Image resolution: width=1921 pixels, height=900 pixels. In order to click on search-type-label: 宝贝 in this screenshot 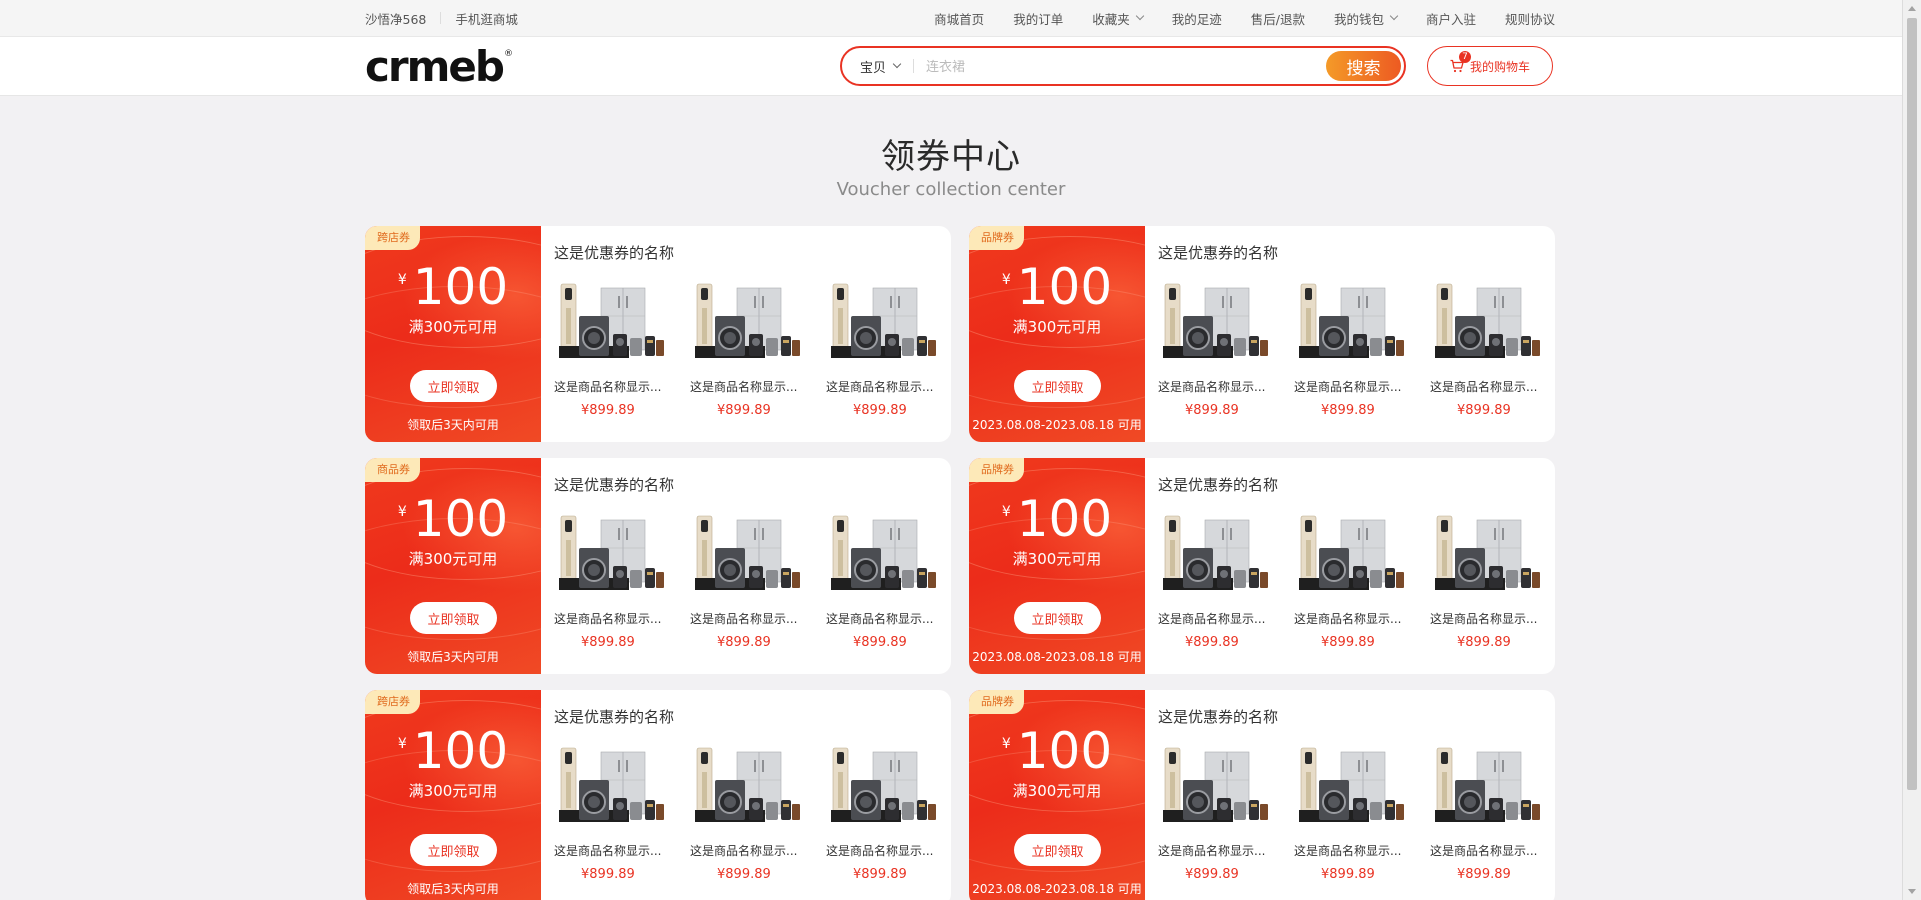, I will do `click(873, 68)`.